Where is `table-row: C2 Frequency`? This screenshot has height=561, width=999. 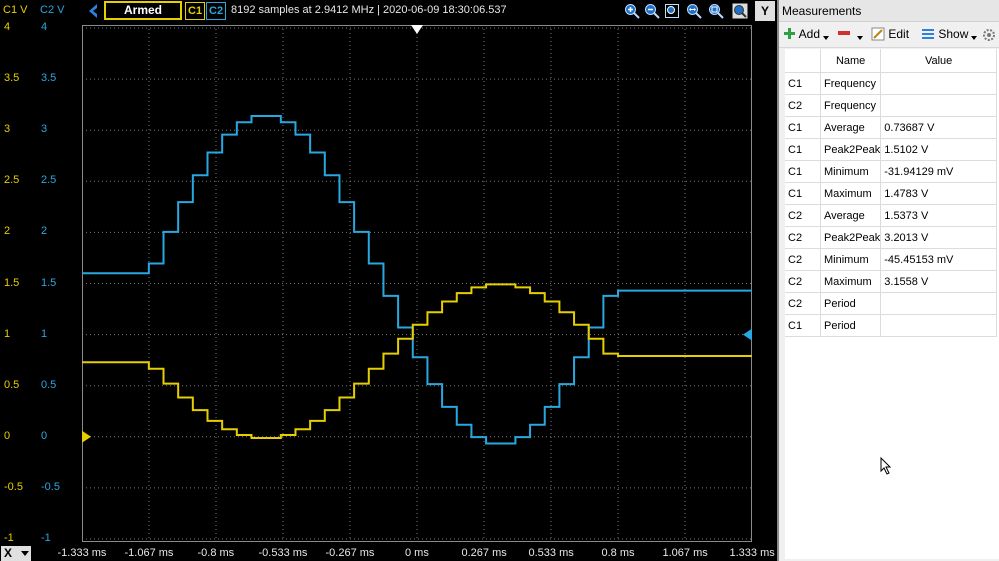 table-row: C2 Frequency is located at coordinates (891, 105).